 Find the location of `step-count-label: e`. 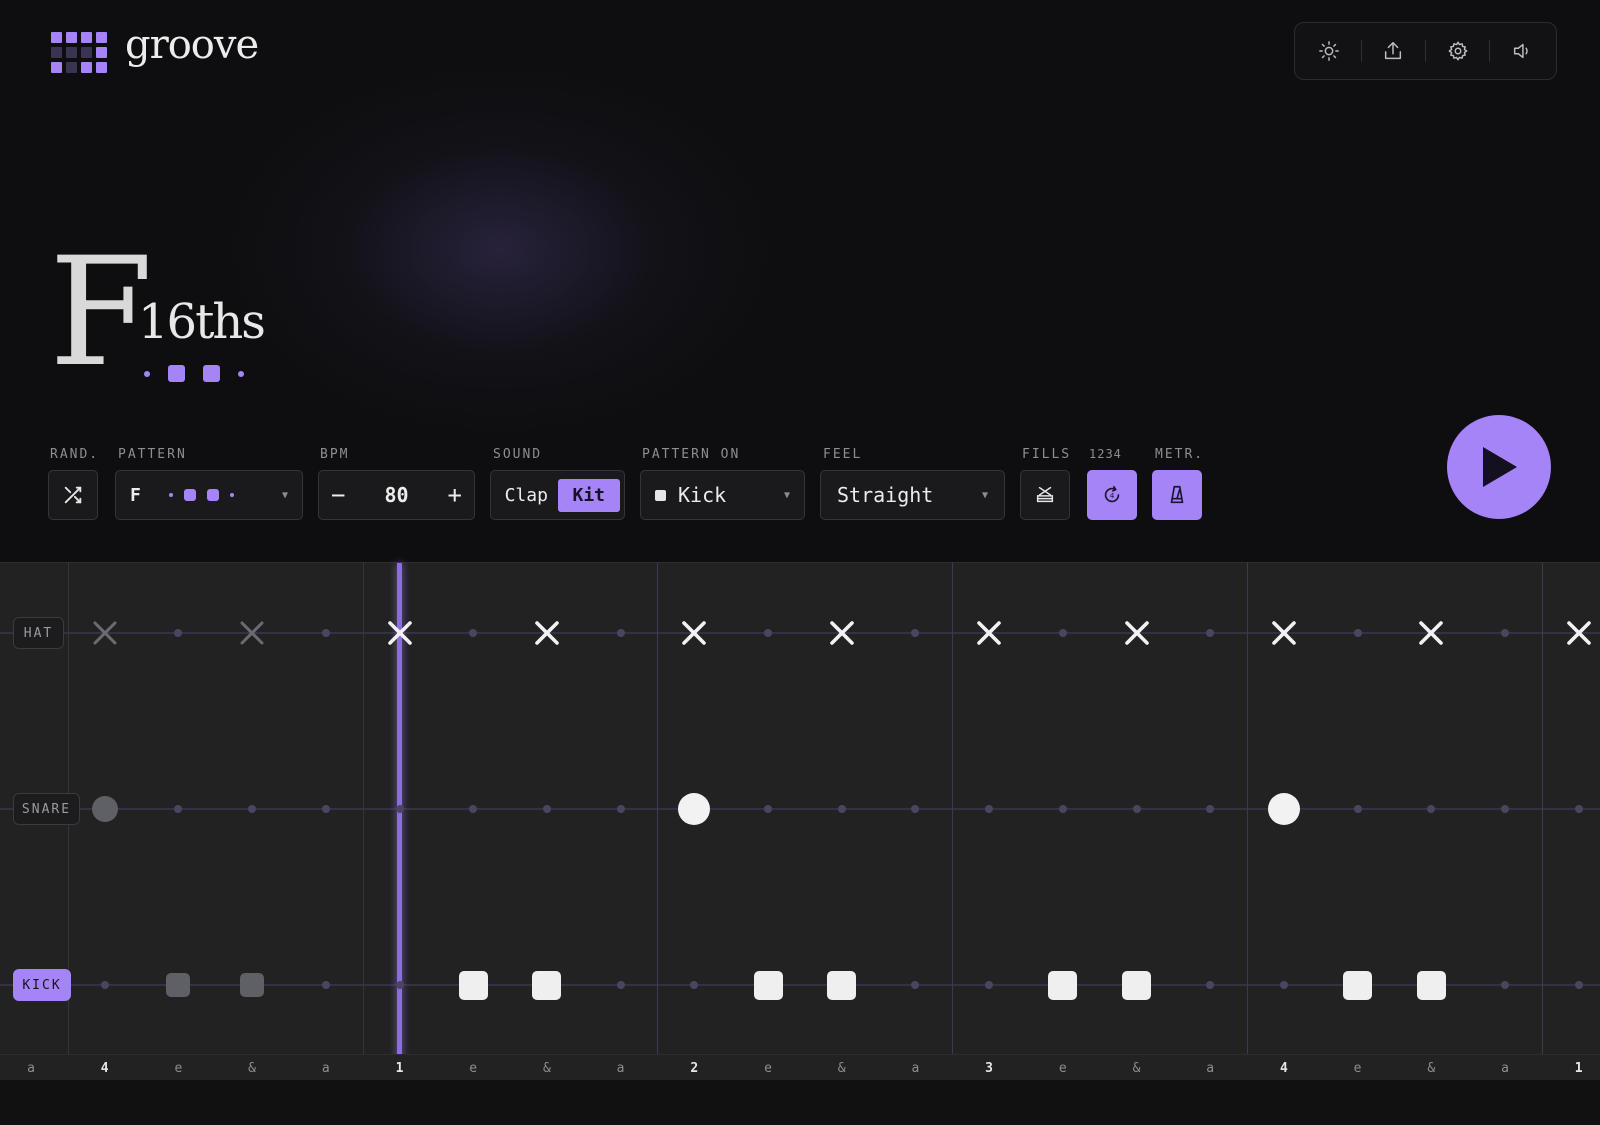

step-count-label: e is located at coordinates (768, 1068).